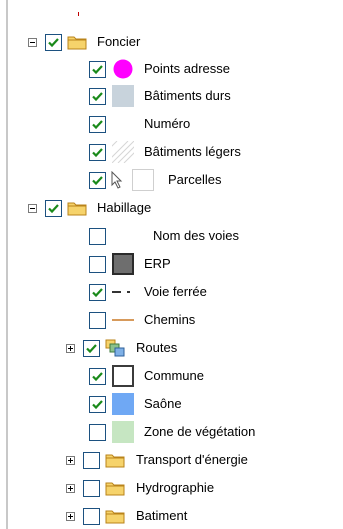  Describe the element at coordinates (126, 516) in the screenshot. I see `layer-batiment: Batiment` at that location.